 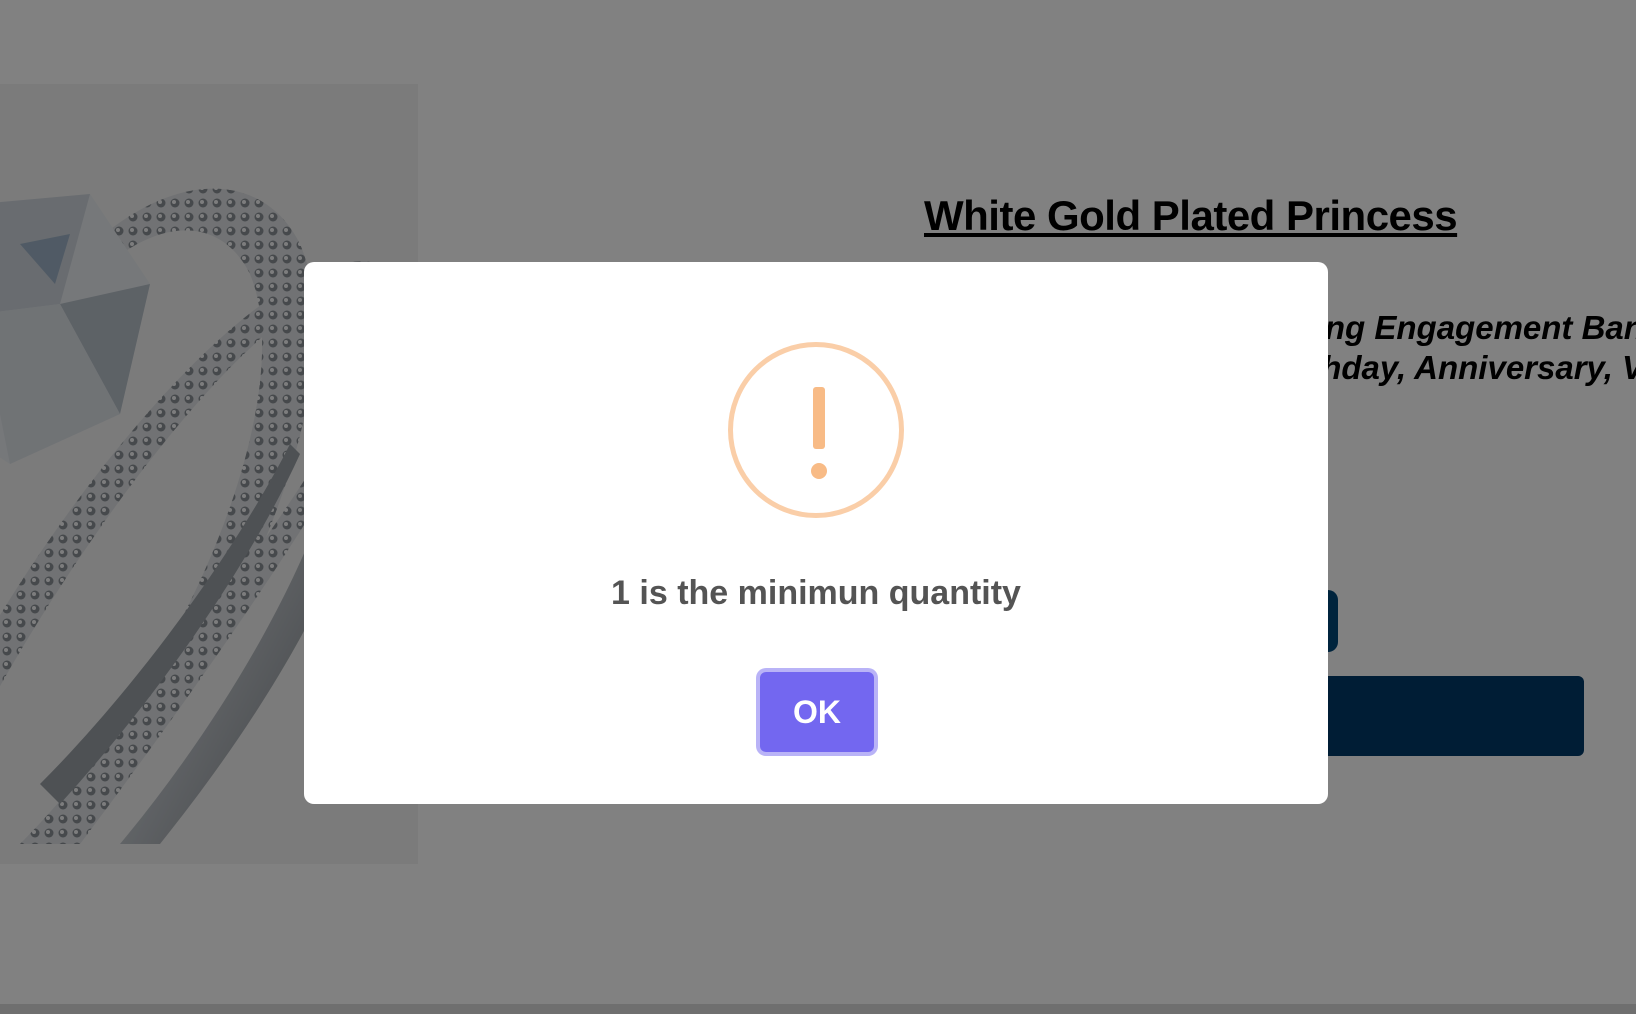 What do you see at coordinates (817, 712) in the screenshot?
I see `ok-button: OK` at bounding box center [817, 712].